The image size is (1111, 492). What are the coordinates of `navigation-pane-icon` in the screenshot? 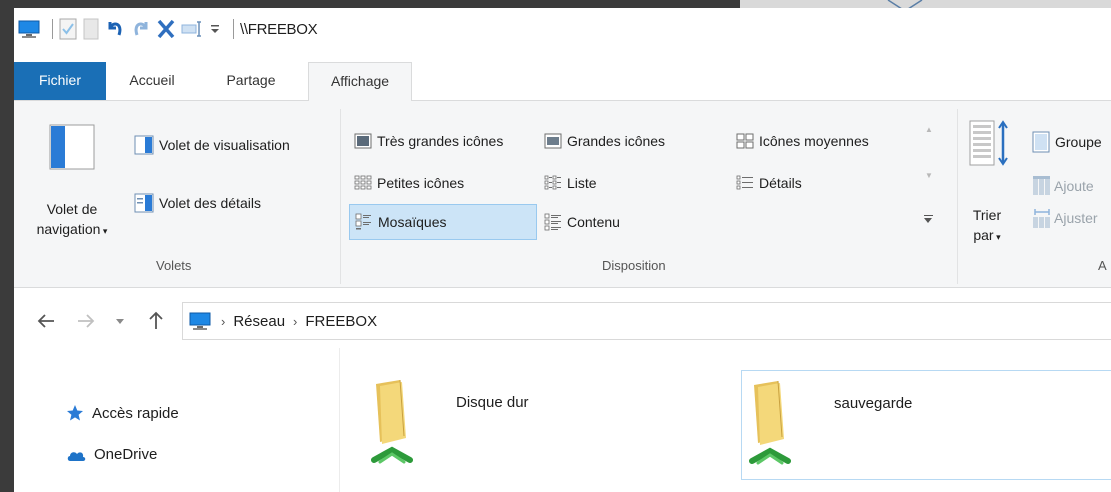 It's located at (72, 147).